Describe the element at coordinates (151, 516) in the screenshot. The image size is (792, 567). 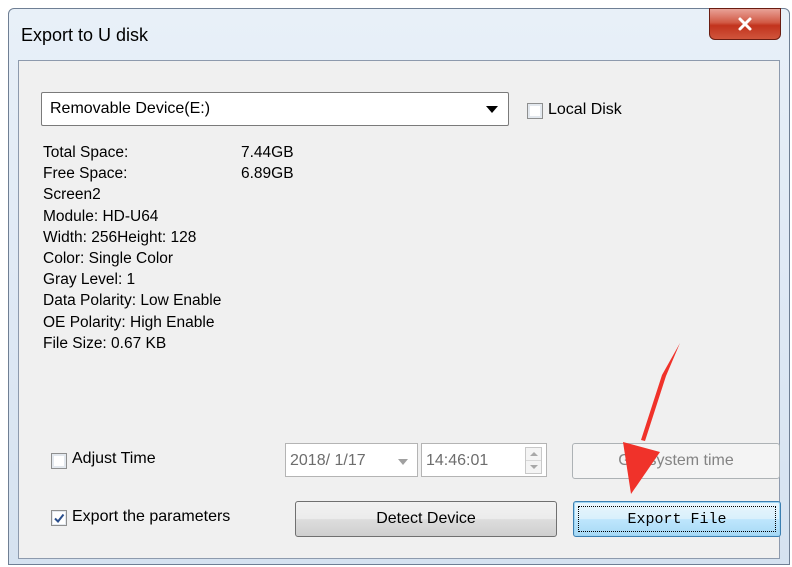
I see `export-parameters-label: Export the parameters` at that location.